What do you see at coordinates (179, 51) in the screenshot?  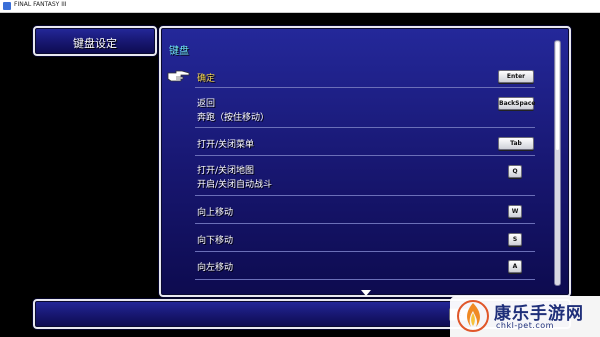 I see `section-heading: 键盘` at bounding box center [179, 51].